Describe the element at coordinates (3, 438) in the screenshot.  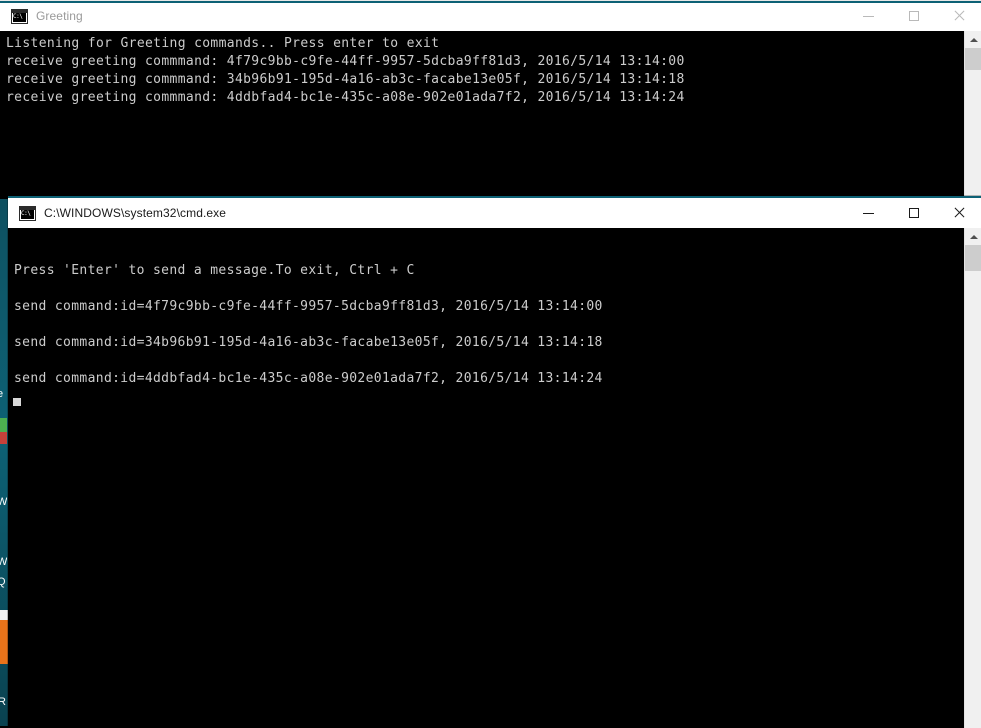
I see `red-icon-fragment` at that location.